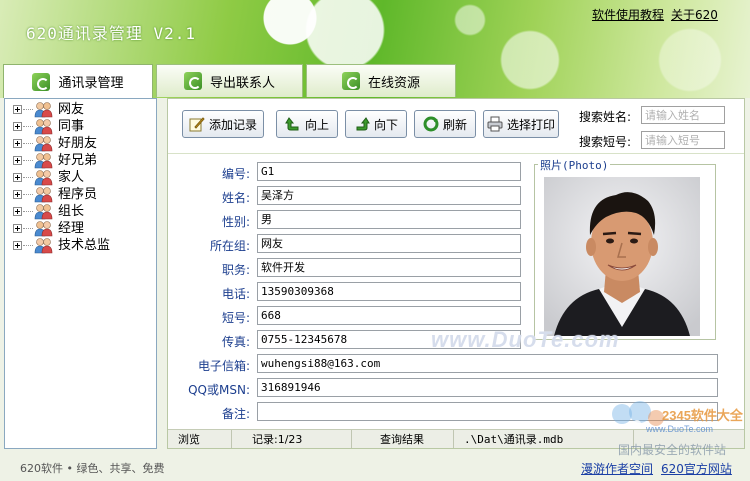 This screenshot has width=750, height=481. Describe the element at coordinates (605, 117) in the screenshot. I see `search-name-label: 搜索姓名:` at that location.